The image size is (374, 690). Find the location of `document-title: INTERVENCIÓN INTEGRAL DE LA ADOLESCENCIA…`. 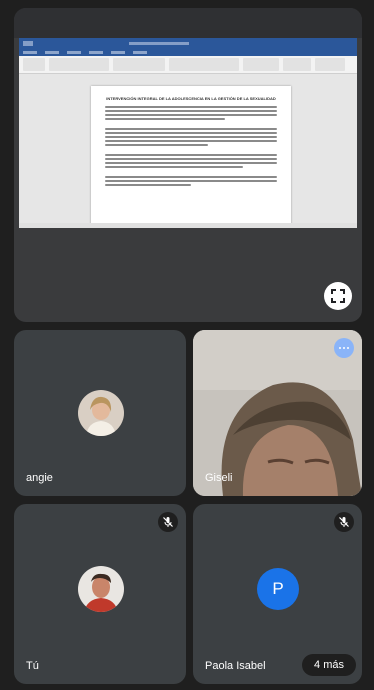

document-title: INTERVENCIÓN INTEGRAL DE LA ADOLESCENCIA… is located at coordinates (191, 98).